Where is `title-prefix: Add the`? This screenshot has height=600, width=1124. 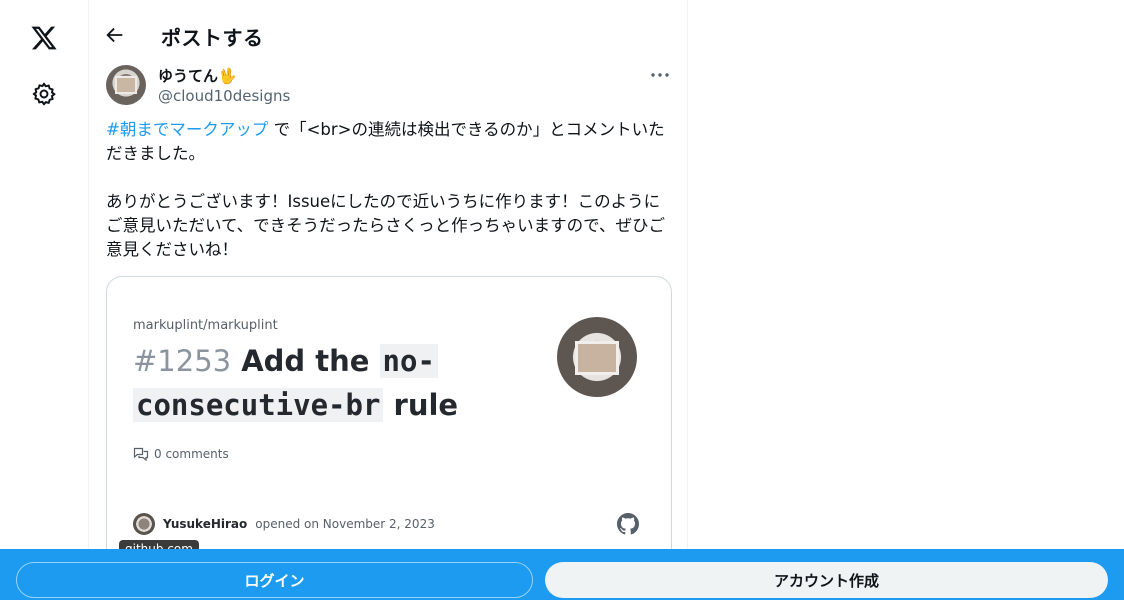
title-prefix: Add the is located at coordinates (305, 361).